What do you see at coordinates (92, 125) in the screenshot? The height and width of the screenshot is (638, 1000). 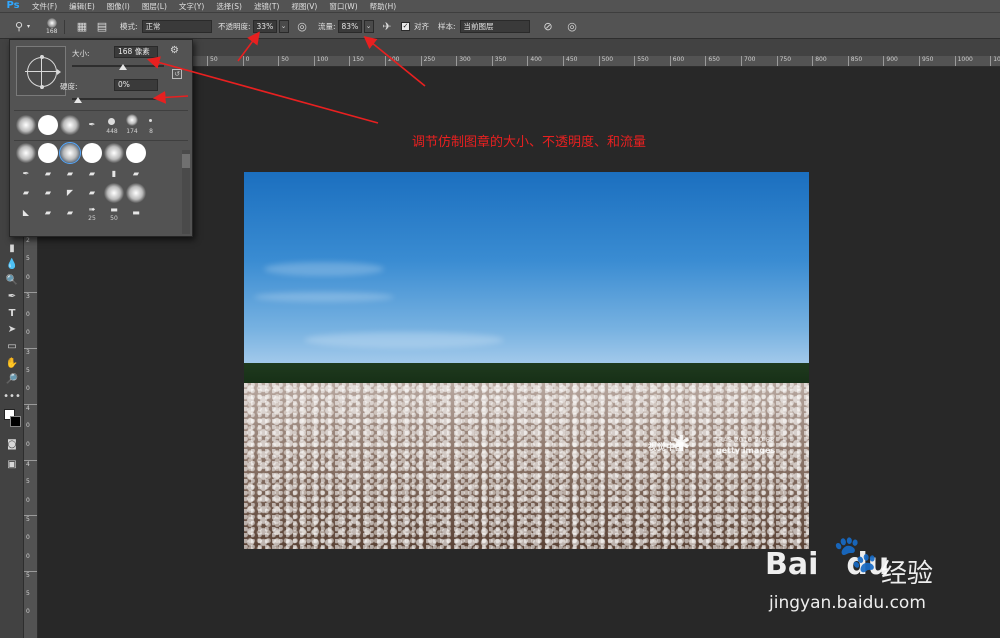 I see `recent-brush-shape: ✒` at bounding box center [92, 125].